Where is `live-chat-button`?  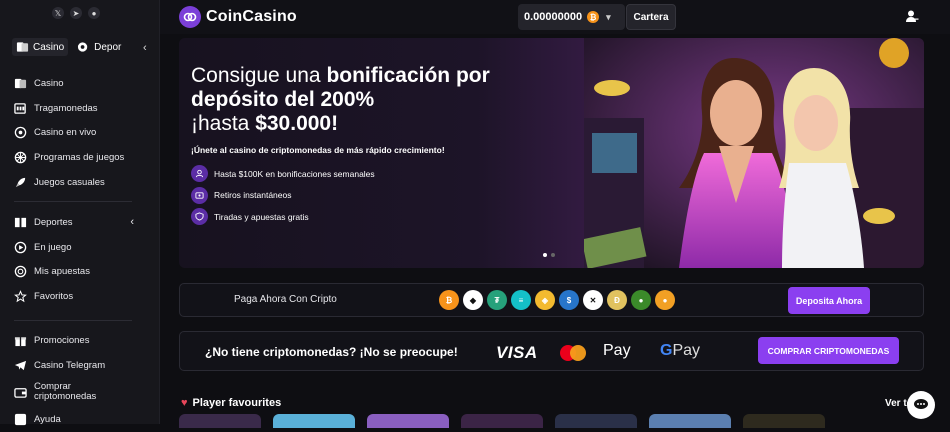 live-chat-button is located at coordinates (921, 405).